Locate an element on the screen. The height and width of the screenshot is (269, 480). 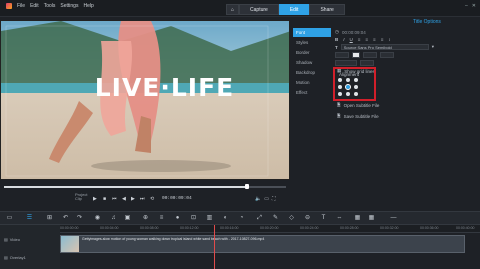
subtitle-editor-icon: ≡ is located at coordinates (161, 218).